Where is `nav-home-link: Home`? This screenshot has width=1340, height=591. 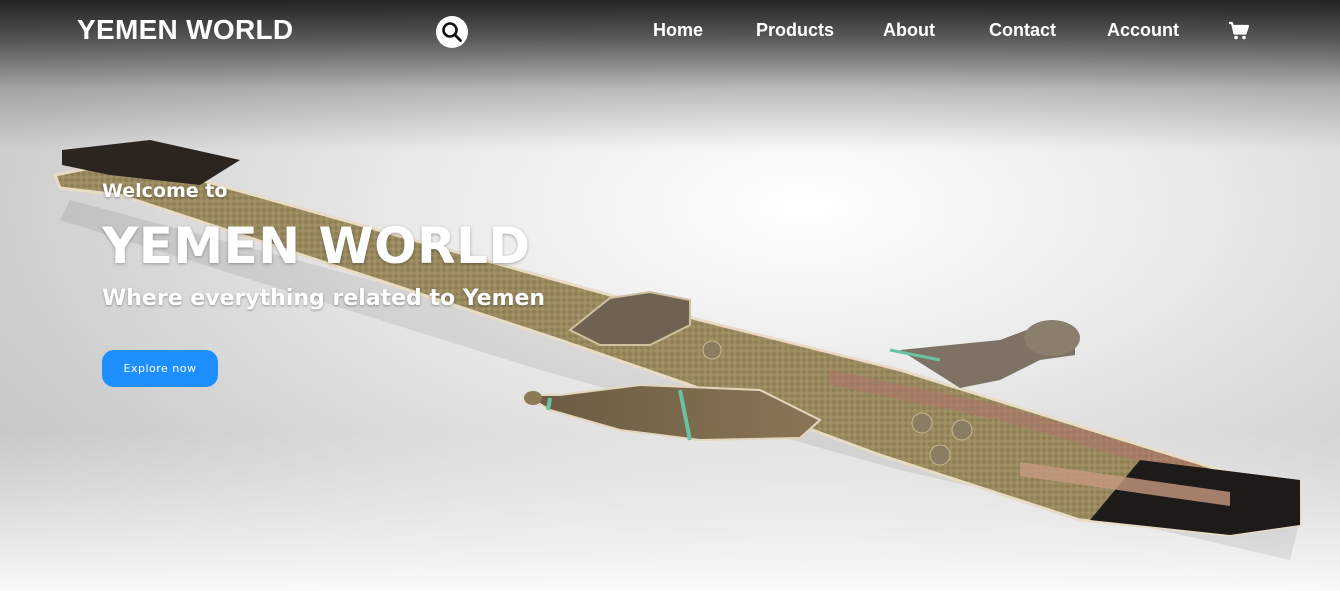
nav-home-link: Home is located at coordinates (678, 30).